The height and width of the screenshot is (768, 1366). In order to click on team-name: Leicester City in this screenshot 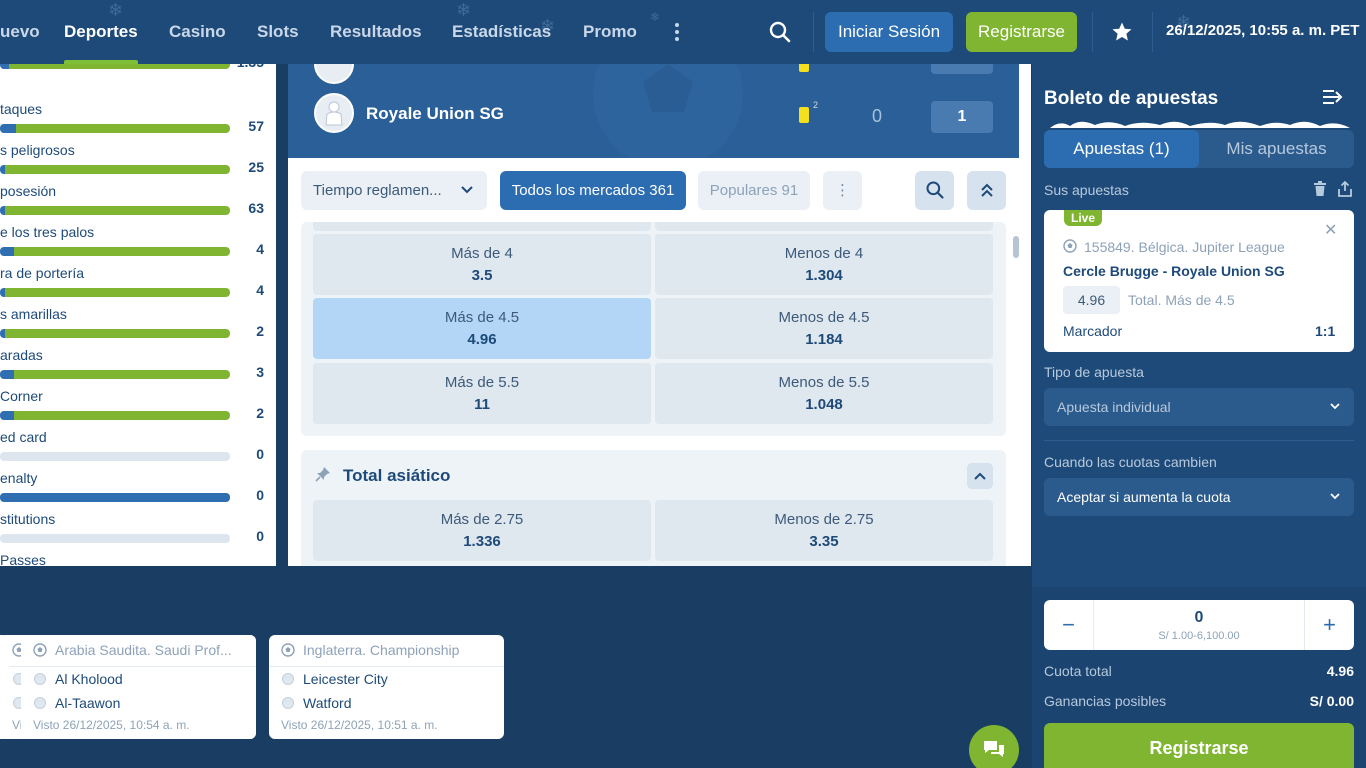, I will do `click(345, 679)`.